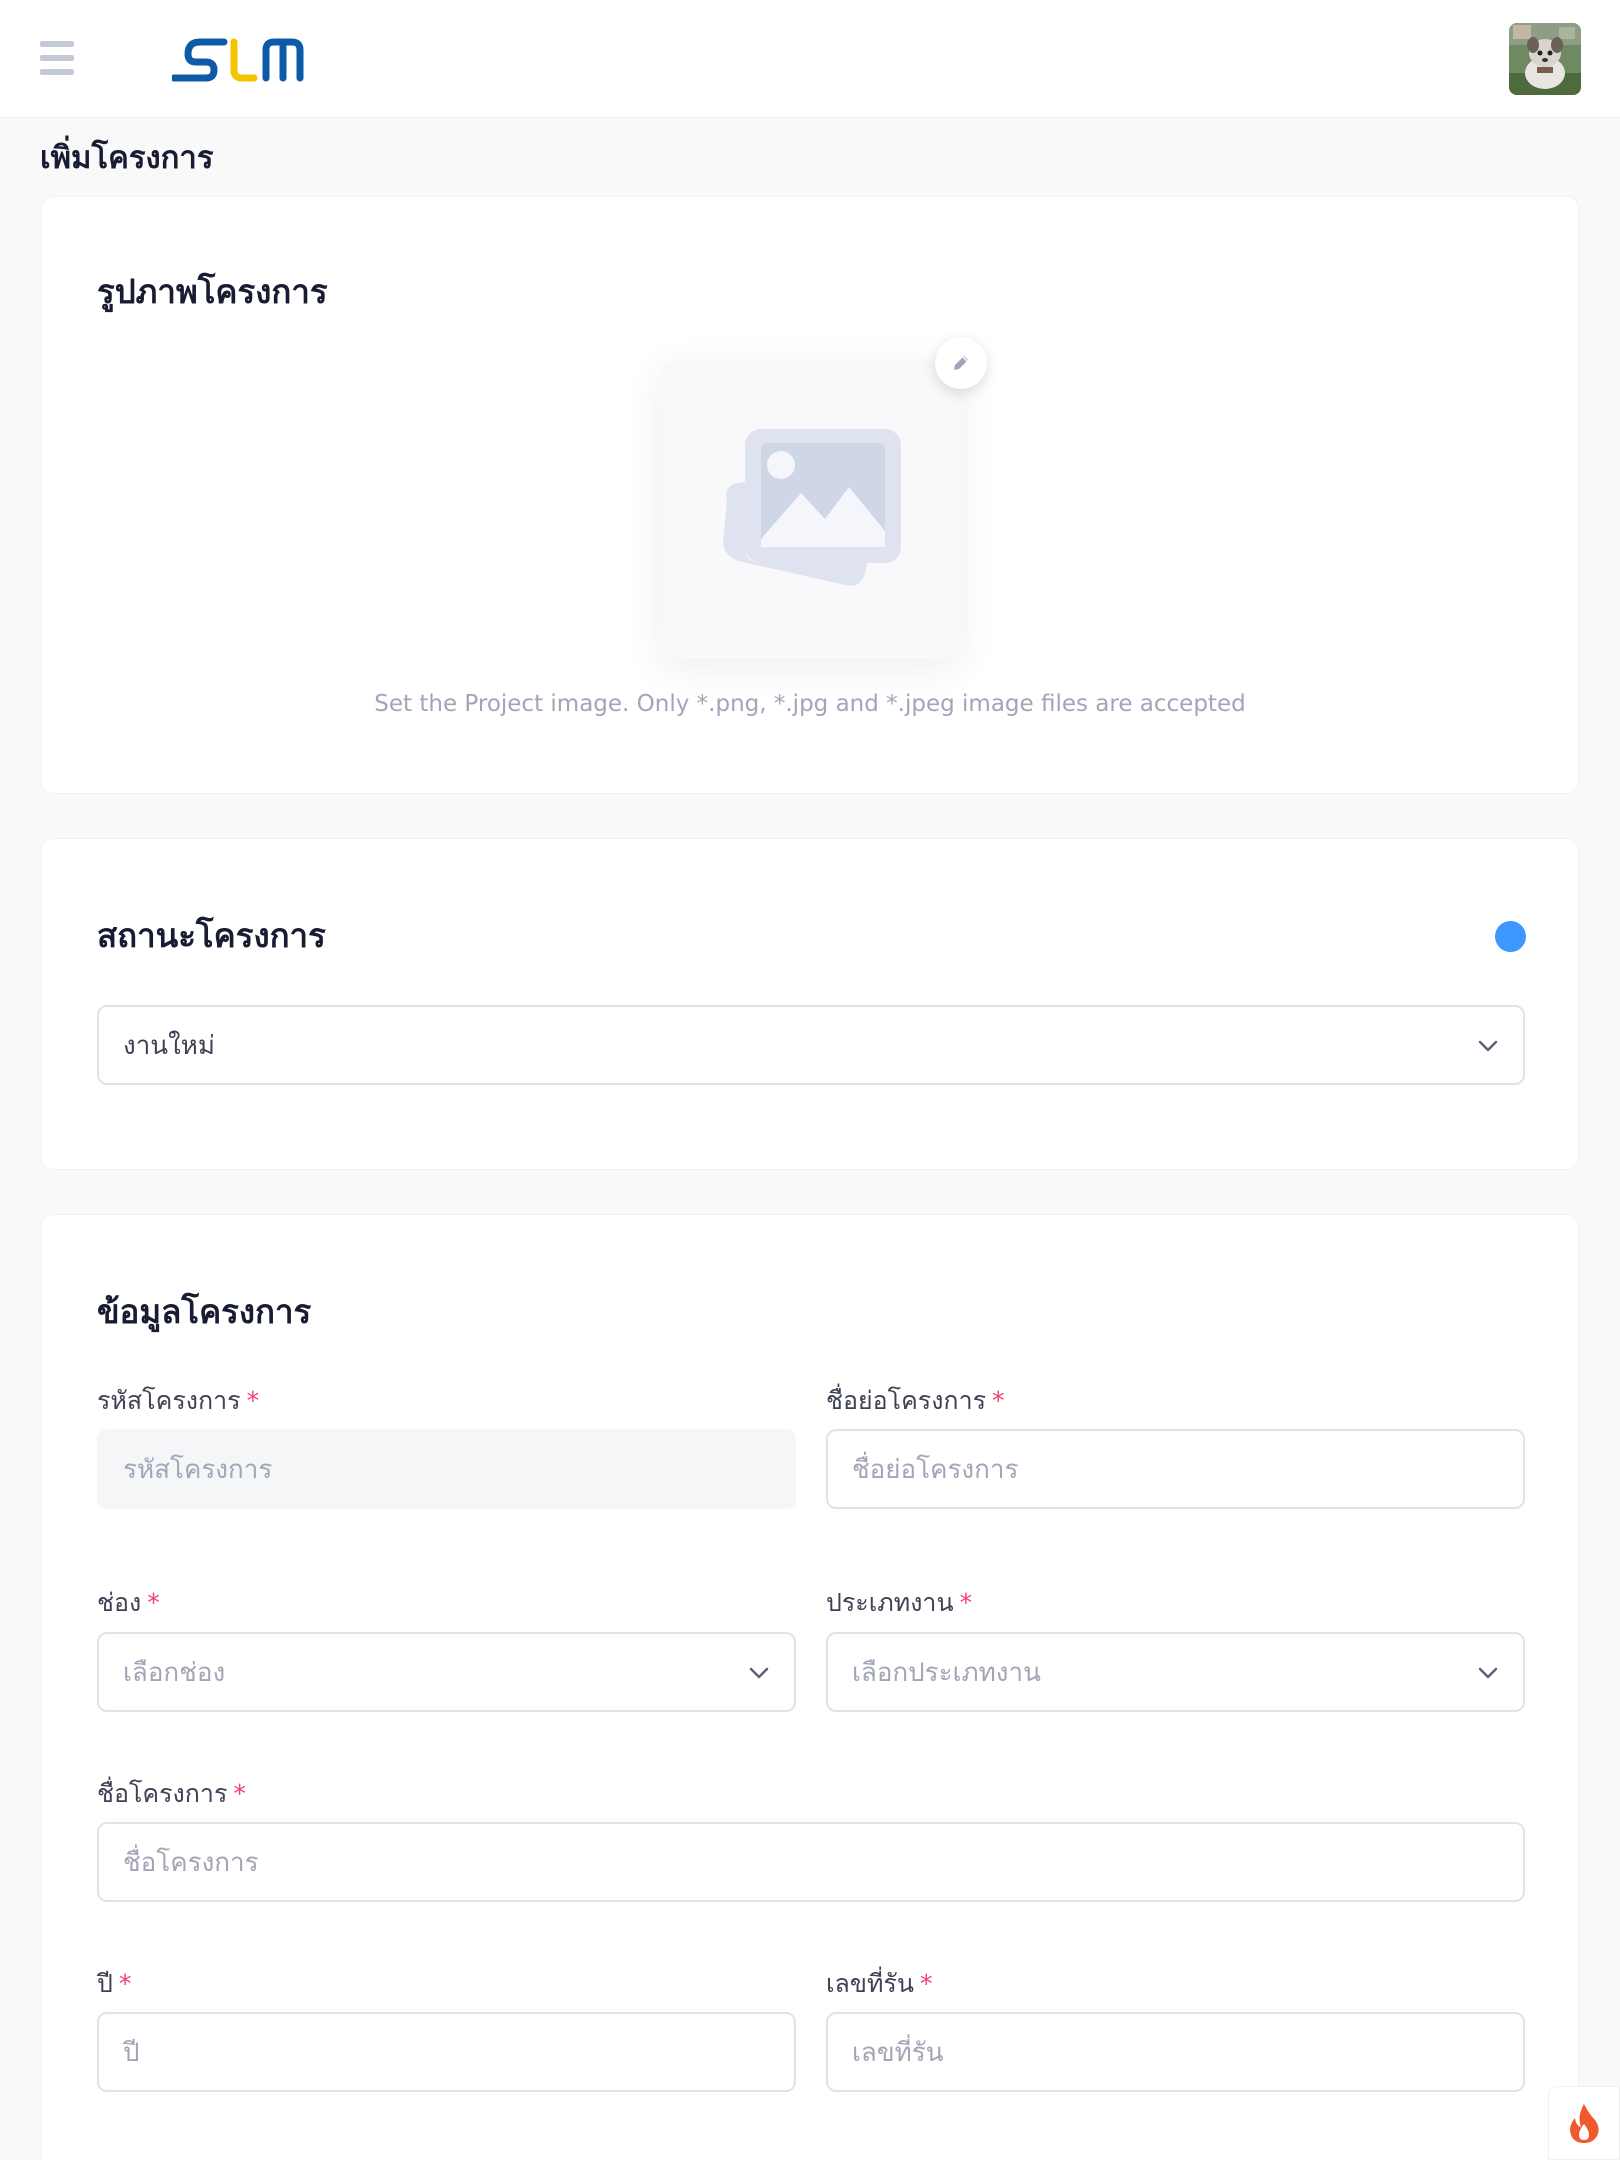 The width and height of the screenshot is (1620, 2160). What do you see at coordinates (1175, 2052) in the screenshot?
I see `run-number-input: เลขที่รัน` at bounding box center [1175, 2052].